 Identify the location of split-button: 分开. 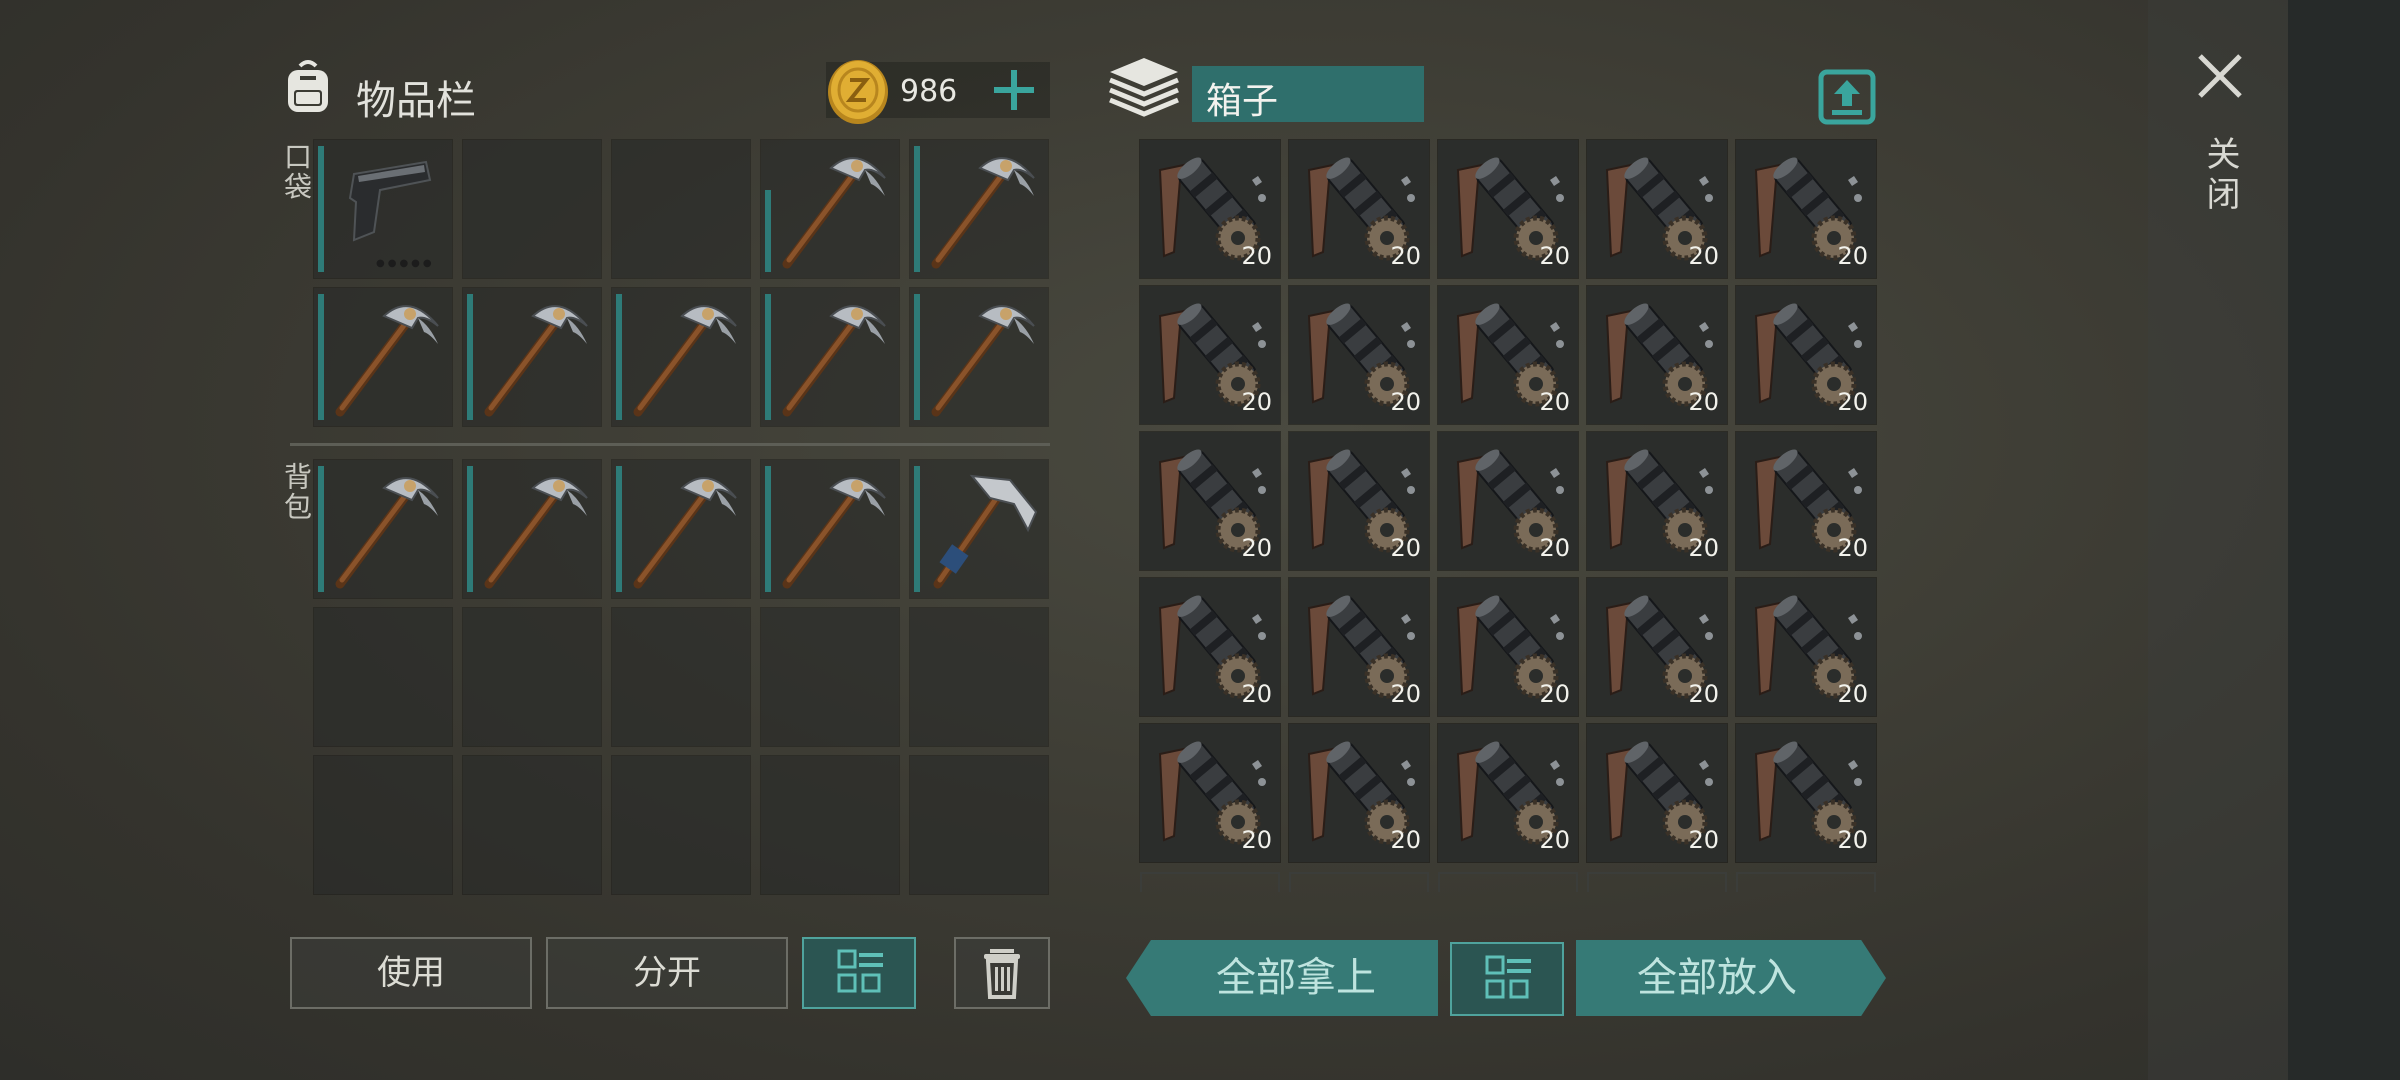
(667, 973).